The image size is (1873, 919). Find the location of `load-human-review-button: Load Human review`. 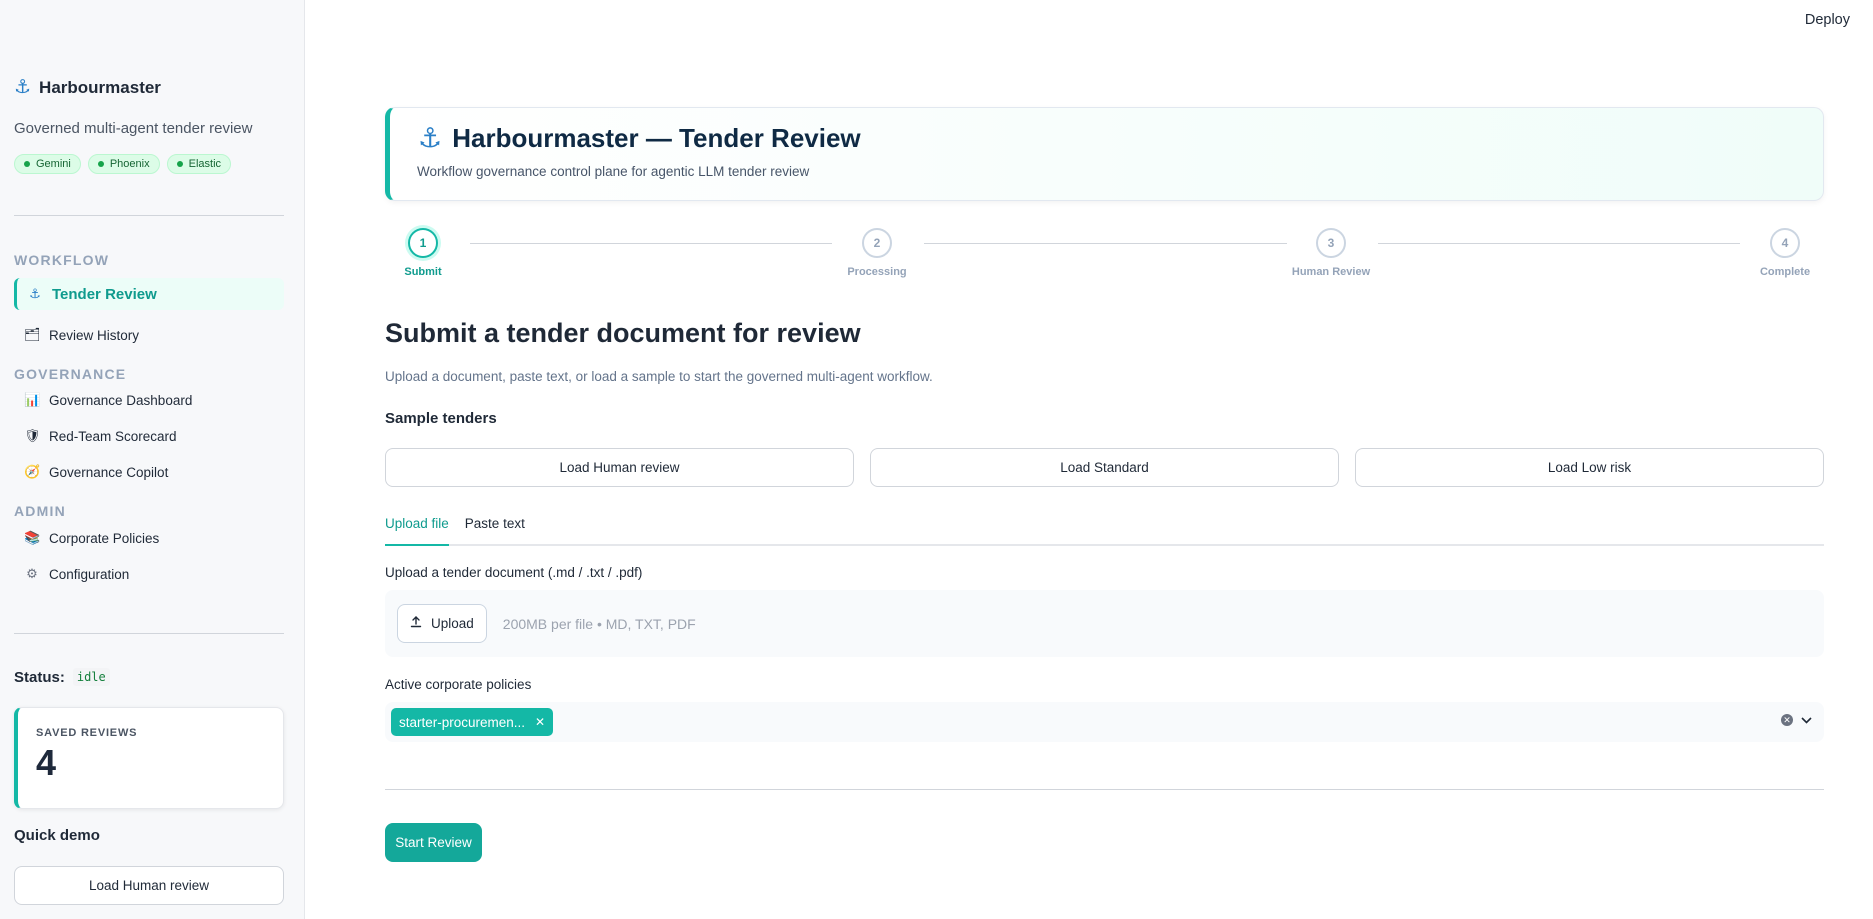

load-human-review-button: Load Human review is located at coordinates (619, 467).